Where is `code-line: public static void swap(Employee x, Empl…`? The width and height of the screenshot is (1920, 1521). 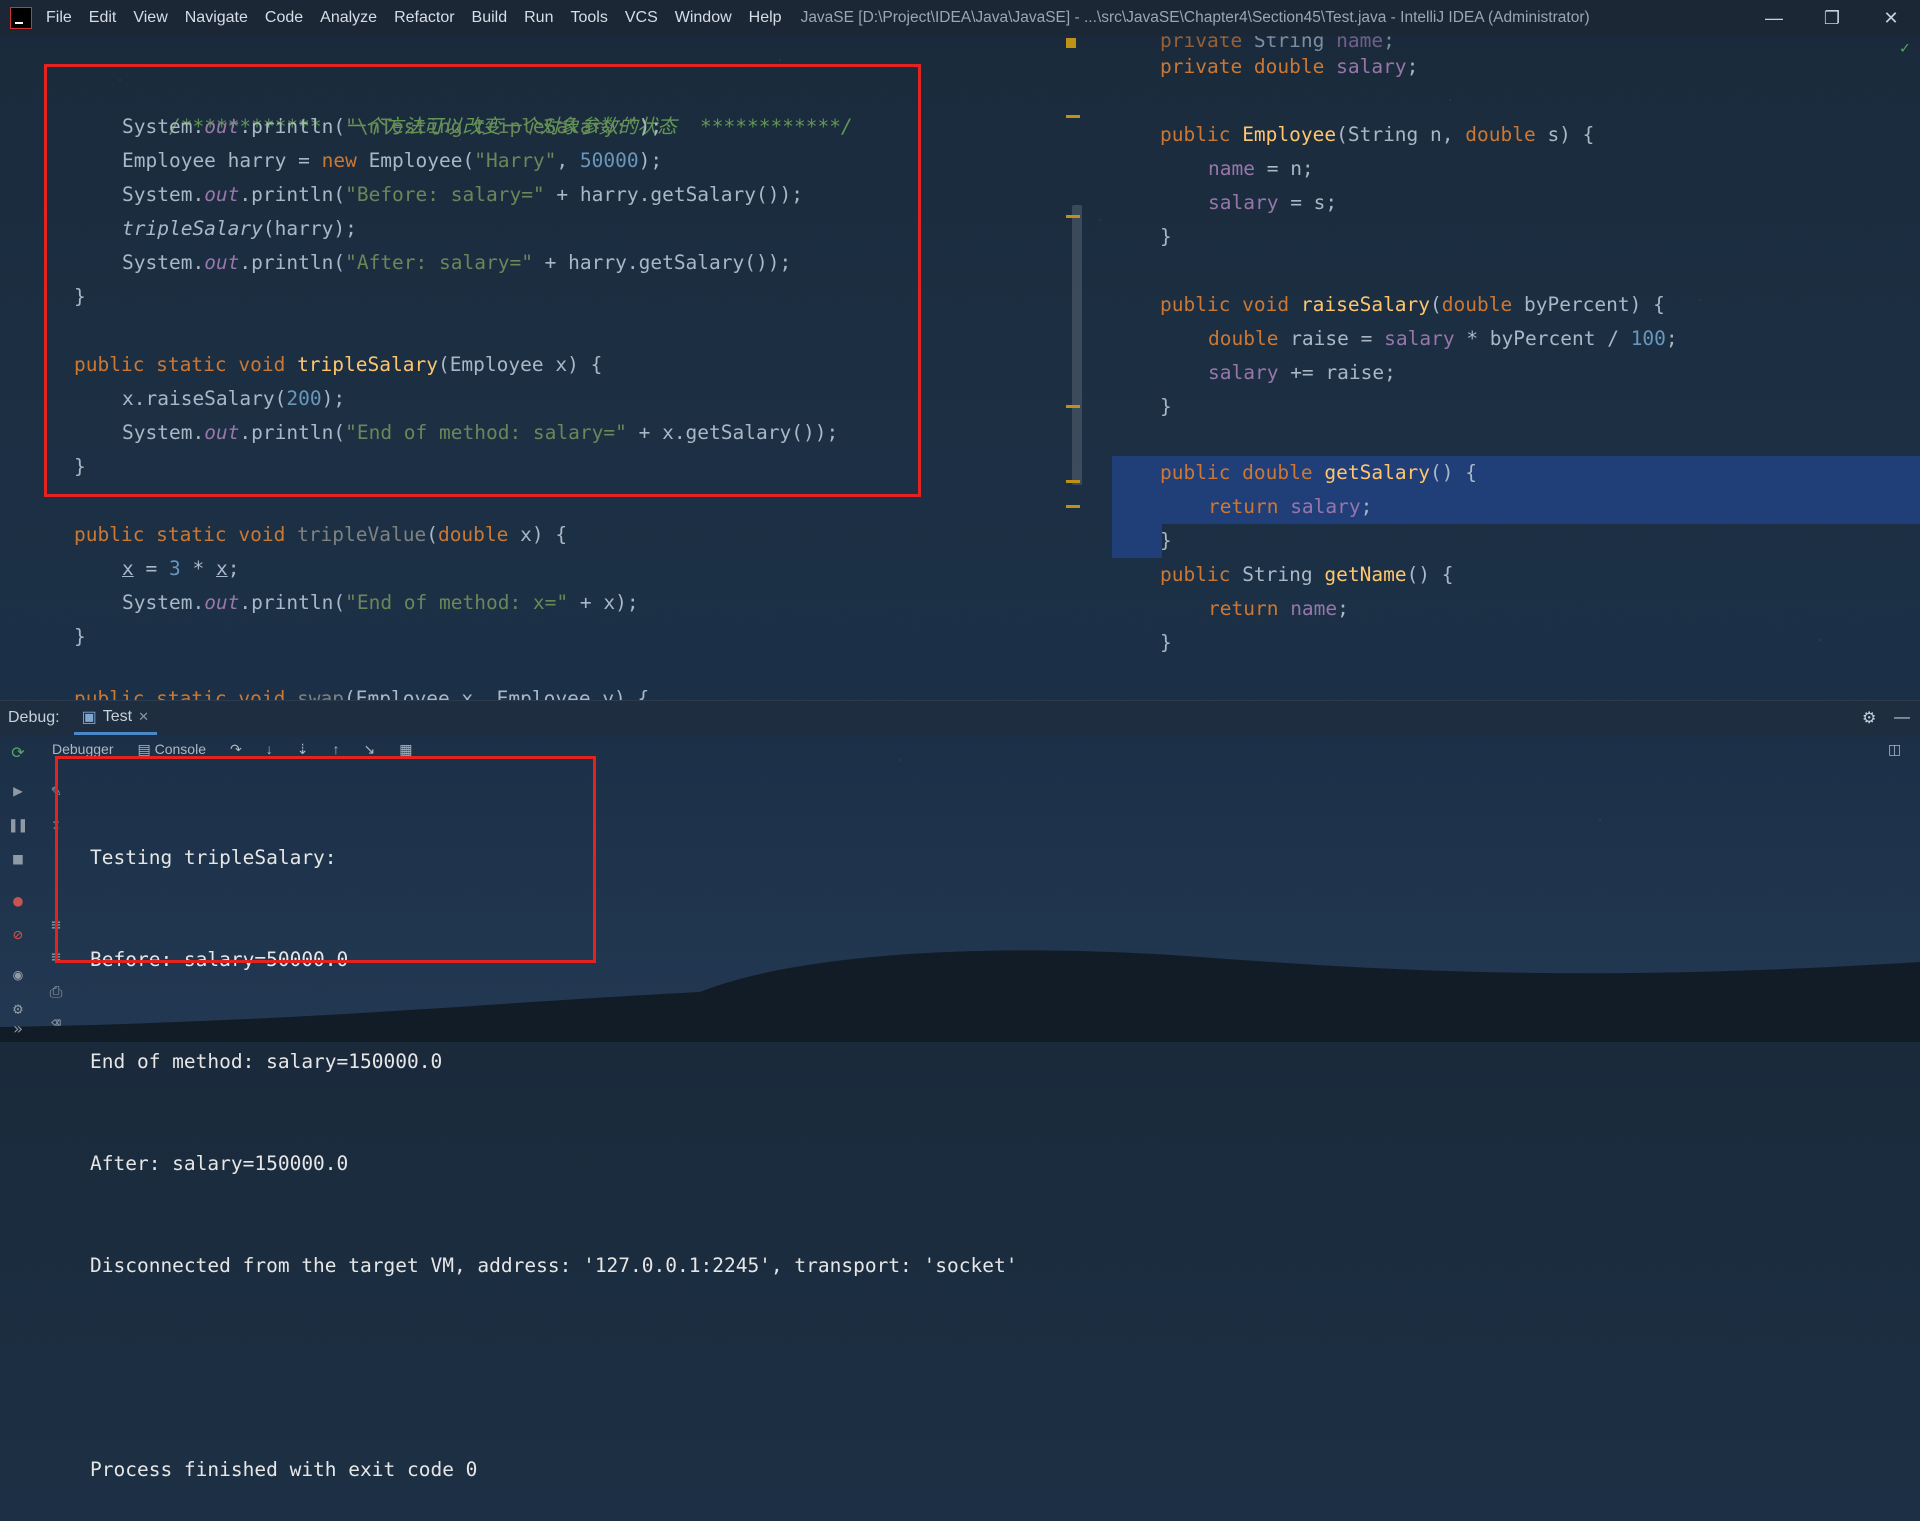
code-line: public static void swap(Employee x, Empl… is located at coordinates (362, 693).